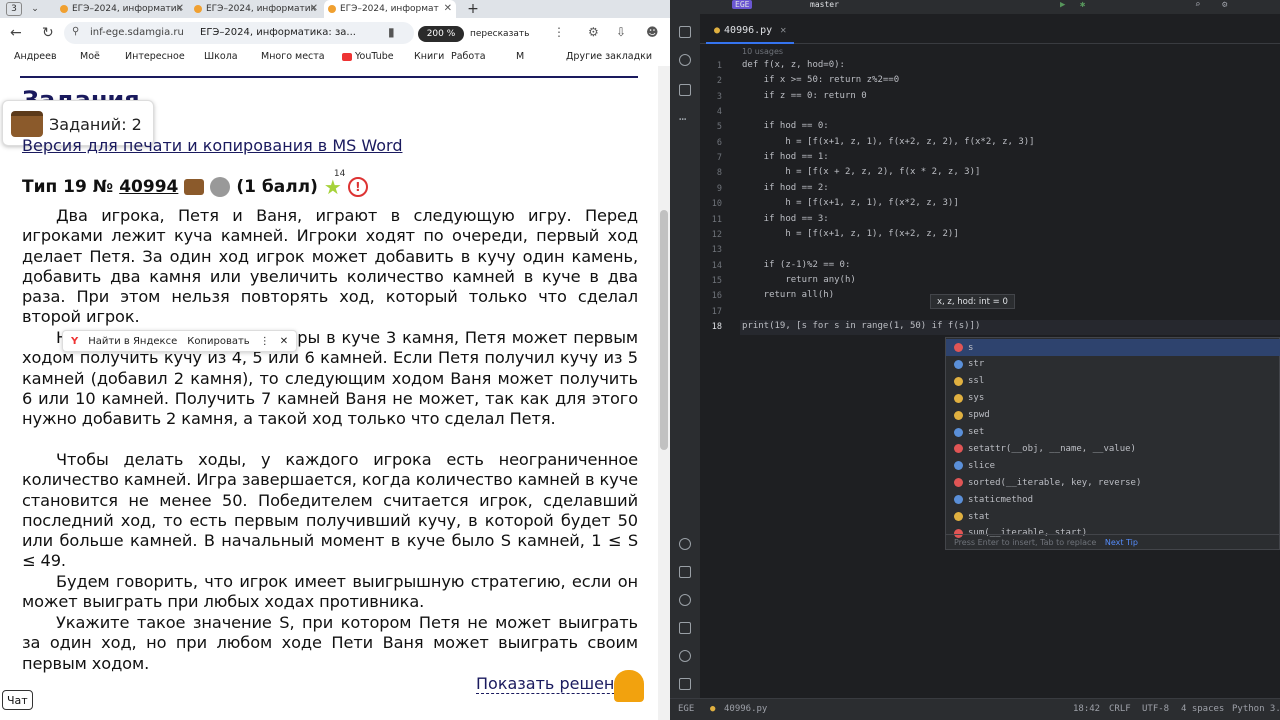  Describe the element at coordinates (284, 341) in the screenshot. I see `close-icon: ✕` at that location.